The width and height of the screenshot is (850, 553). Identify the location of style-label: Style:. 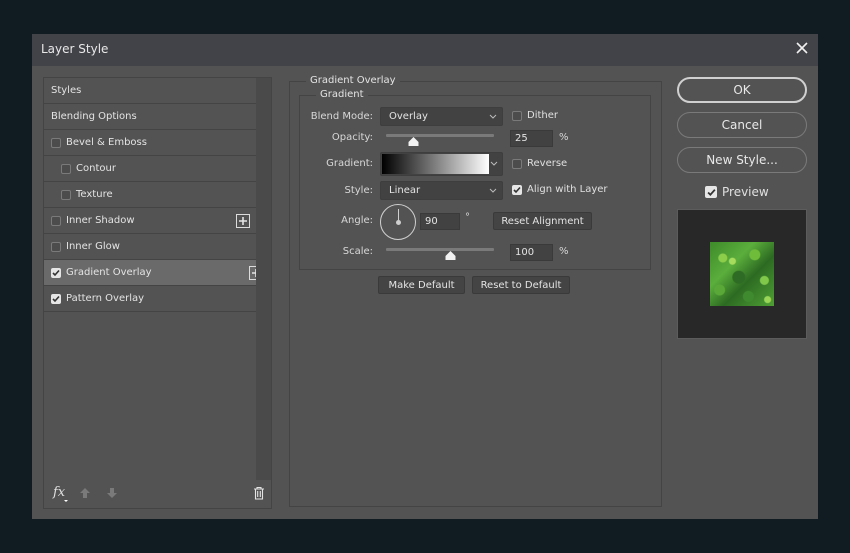
(359, 190).